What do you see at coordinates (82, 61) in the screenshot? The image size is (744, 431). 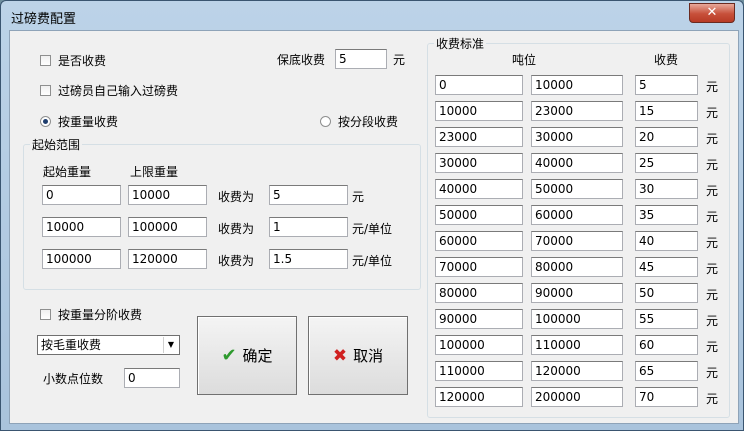 I see `charge-enabled-label: 是否收费` at bounding box center [82, 61].